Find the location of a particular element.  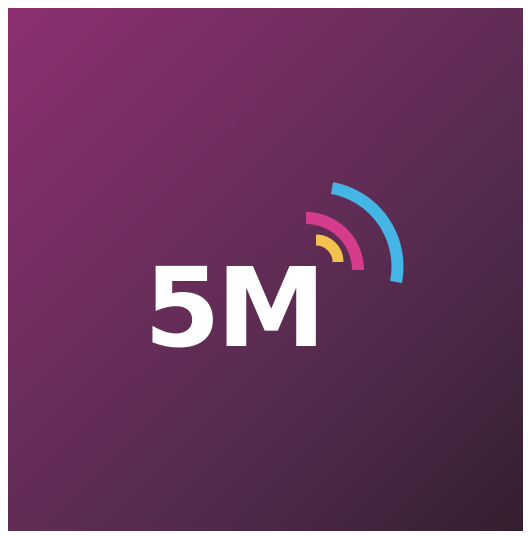

wave-inner is located at coordinates (329, 248).